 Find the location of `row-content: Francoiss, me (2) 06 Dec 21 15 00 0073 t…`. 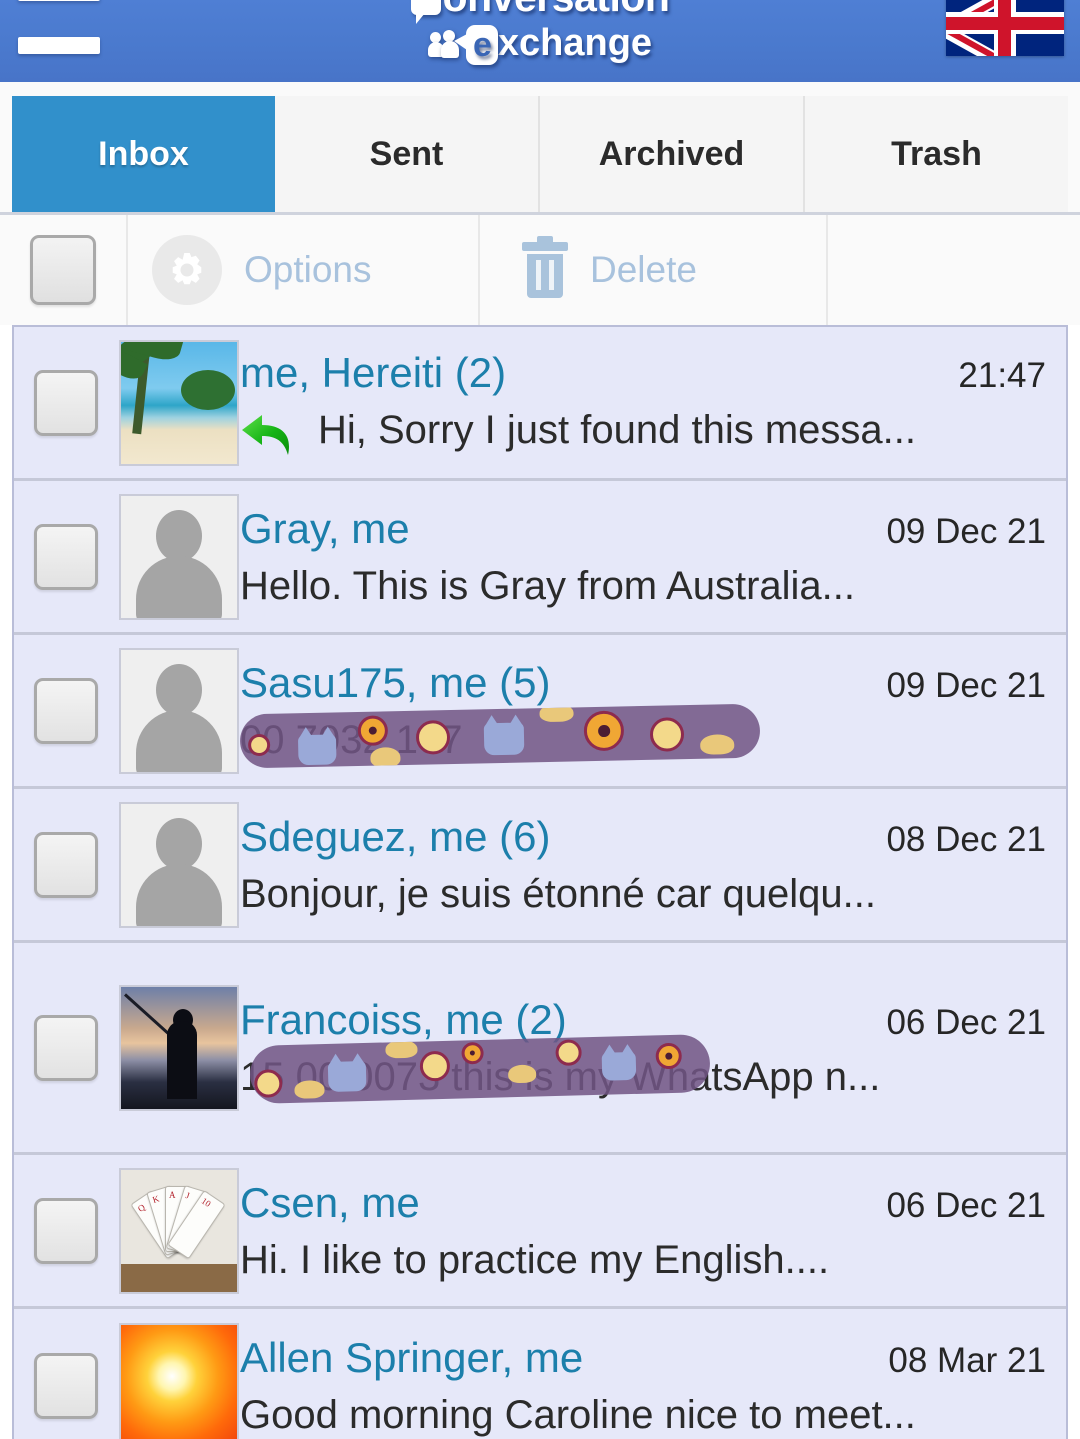

row-content: Francoiss, me (2) 06 Dec 21 15 00 0073 t… is located at coordinates (653, 1047).